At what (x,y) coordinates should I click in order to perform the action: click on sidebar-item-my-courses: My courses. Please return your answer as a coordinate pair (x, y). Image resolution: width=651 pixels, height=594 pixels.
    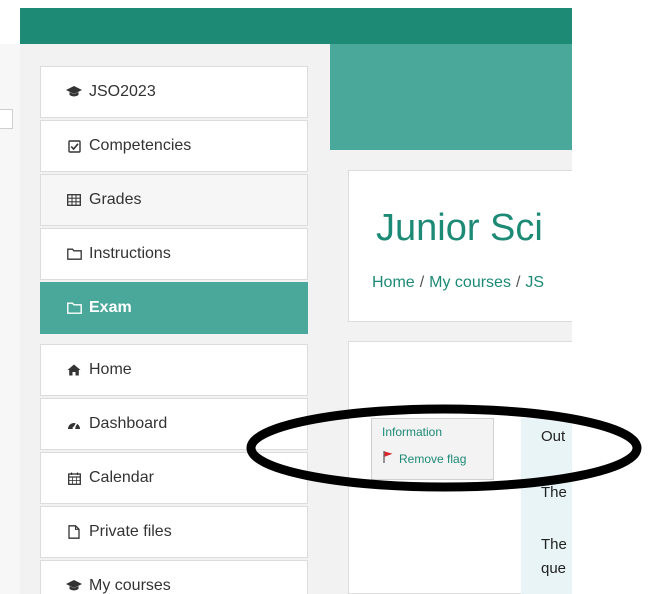
    Looking at the image, I should click on (174, 577).